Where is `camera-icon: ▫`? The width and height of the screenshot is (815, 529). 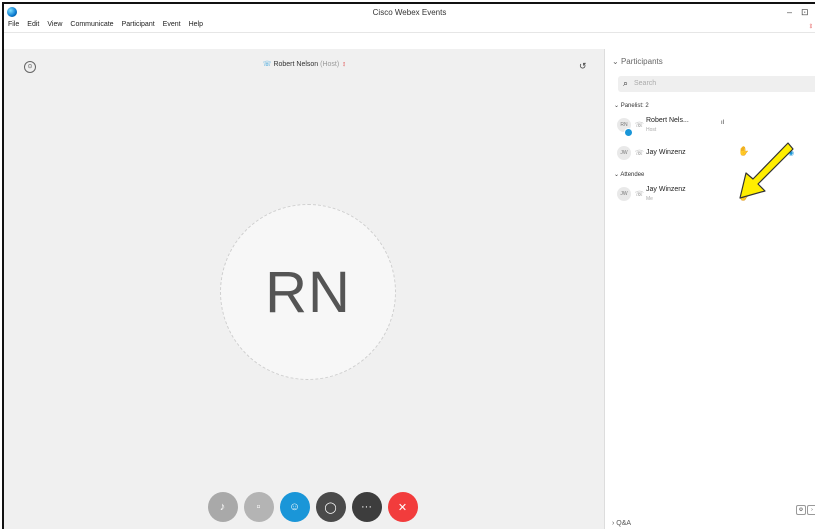 camera-icon: ▫ is located at coordinates (258, 507).